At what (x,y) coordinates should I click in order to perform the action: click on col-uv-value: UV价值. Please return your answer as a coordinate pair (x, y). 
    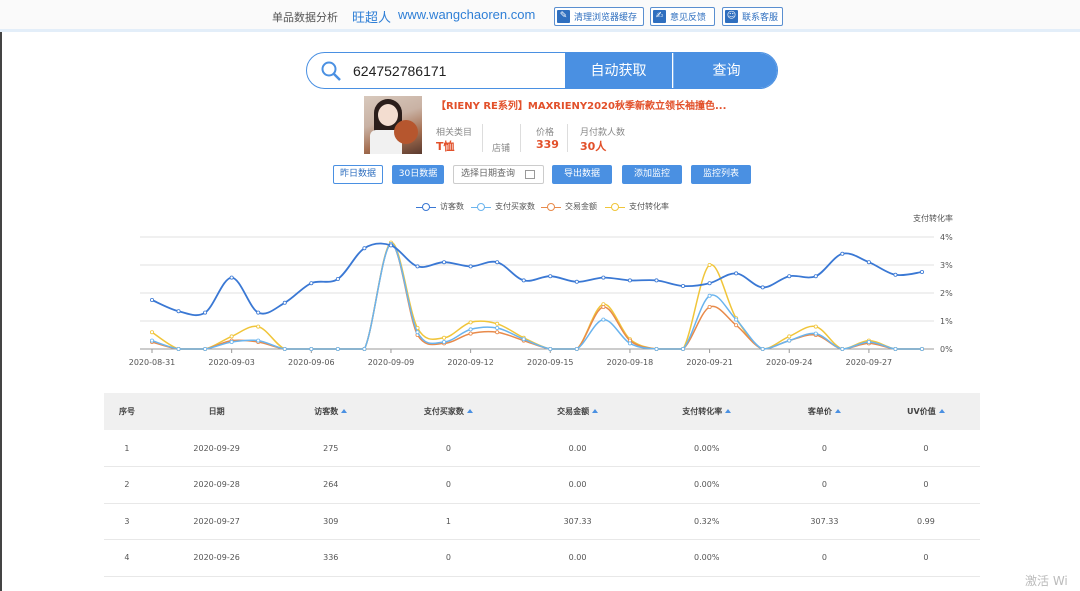
    Looking at the image, I should click on (925, 411).